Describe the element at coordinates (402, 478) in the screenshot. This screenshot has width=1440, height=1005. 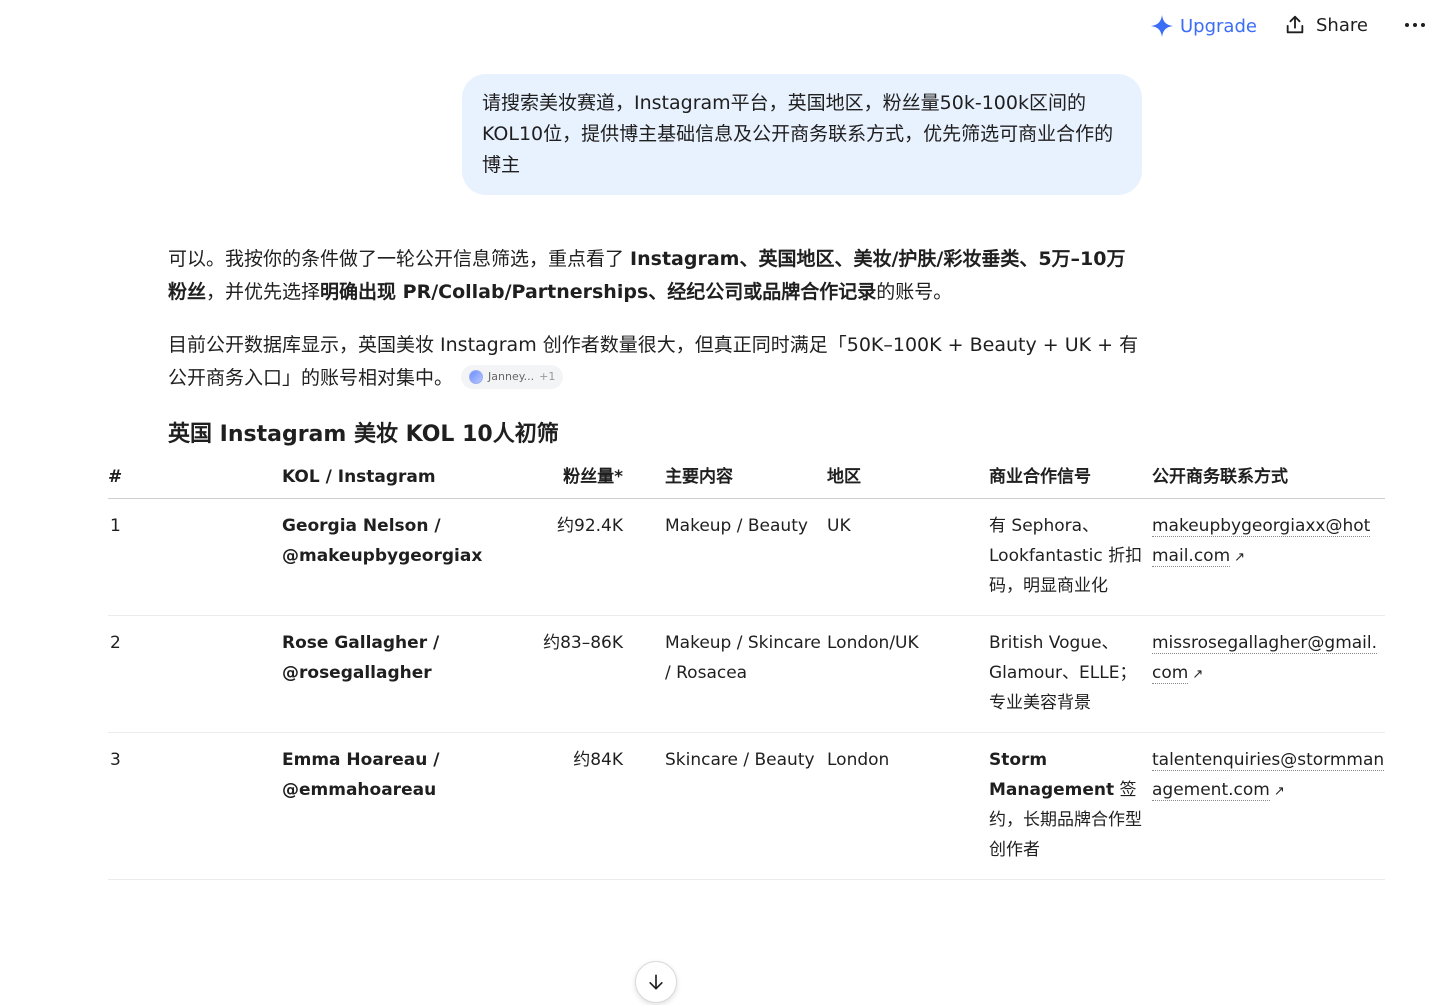
I see `column-header-kol: KOL / Instagram` at that location.